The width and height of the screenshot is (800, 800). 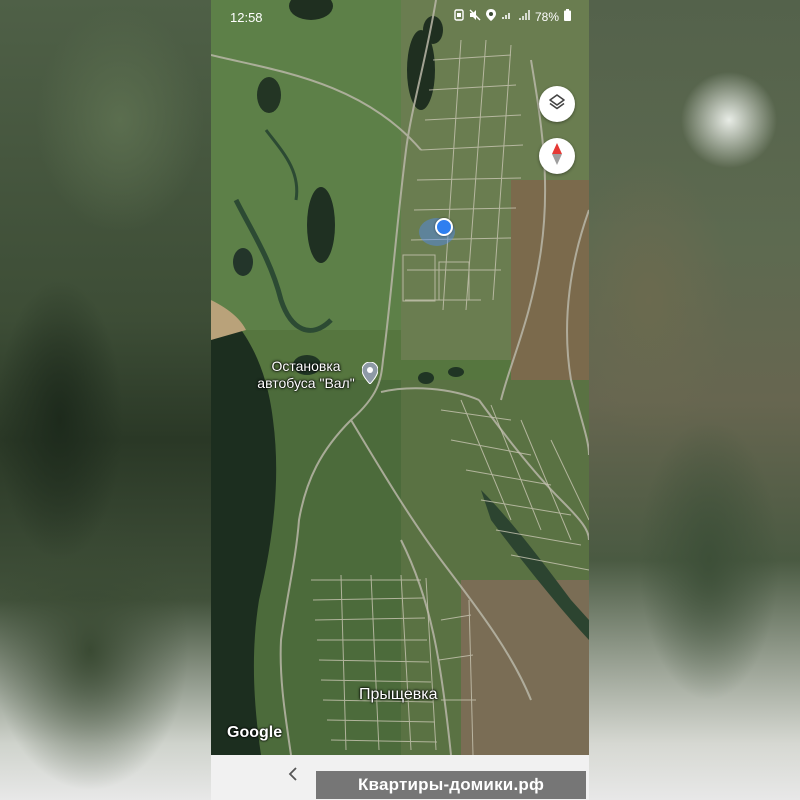 I want to click on map-pin-icon, so click(x=370, y=375).